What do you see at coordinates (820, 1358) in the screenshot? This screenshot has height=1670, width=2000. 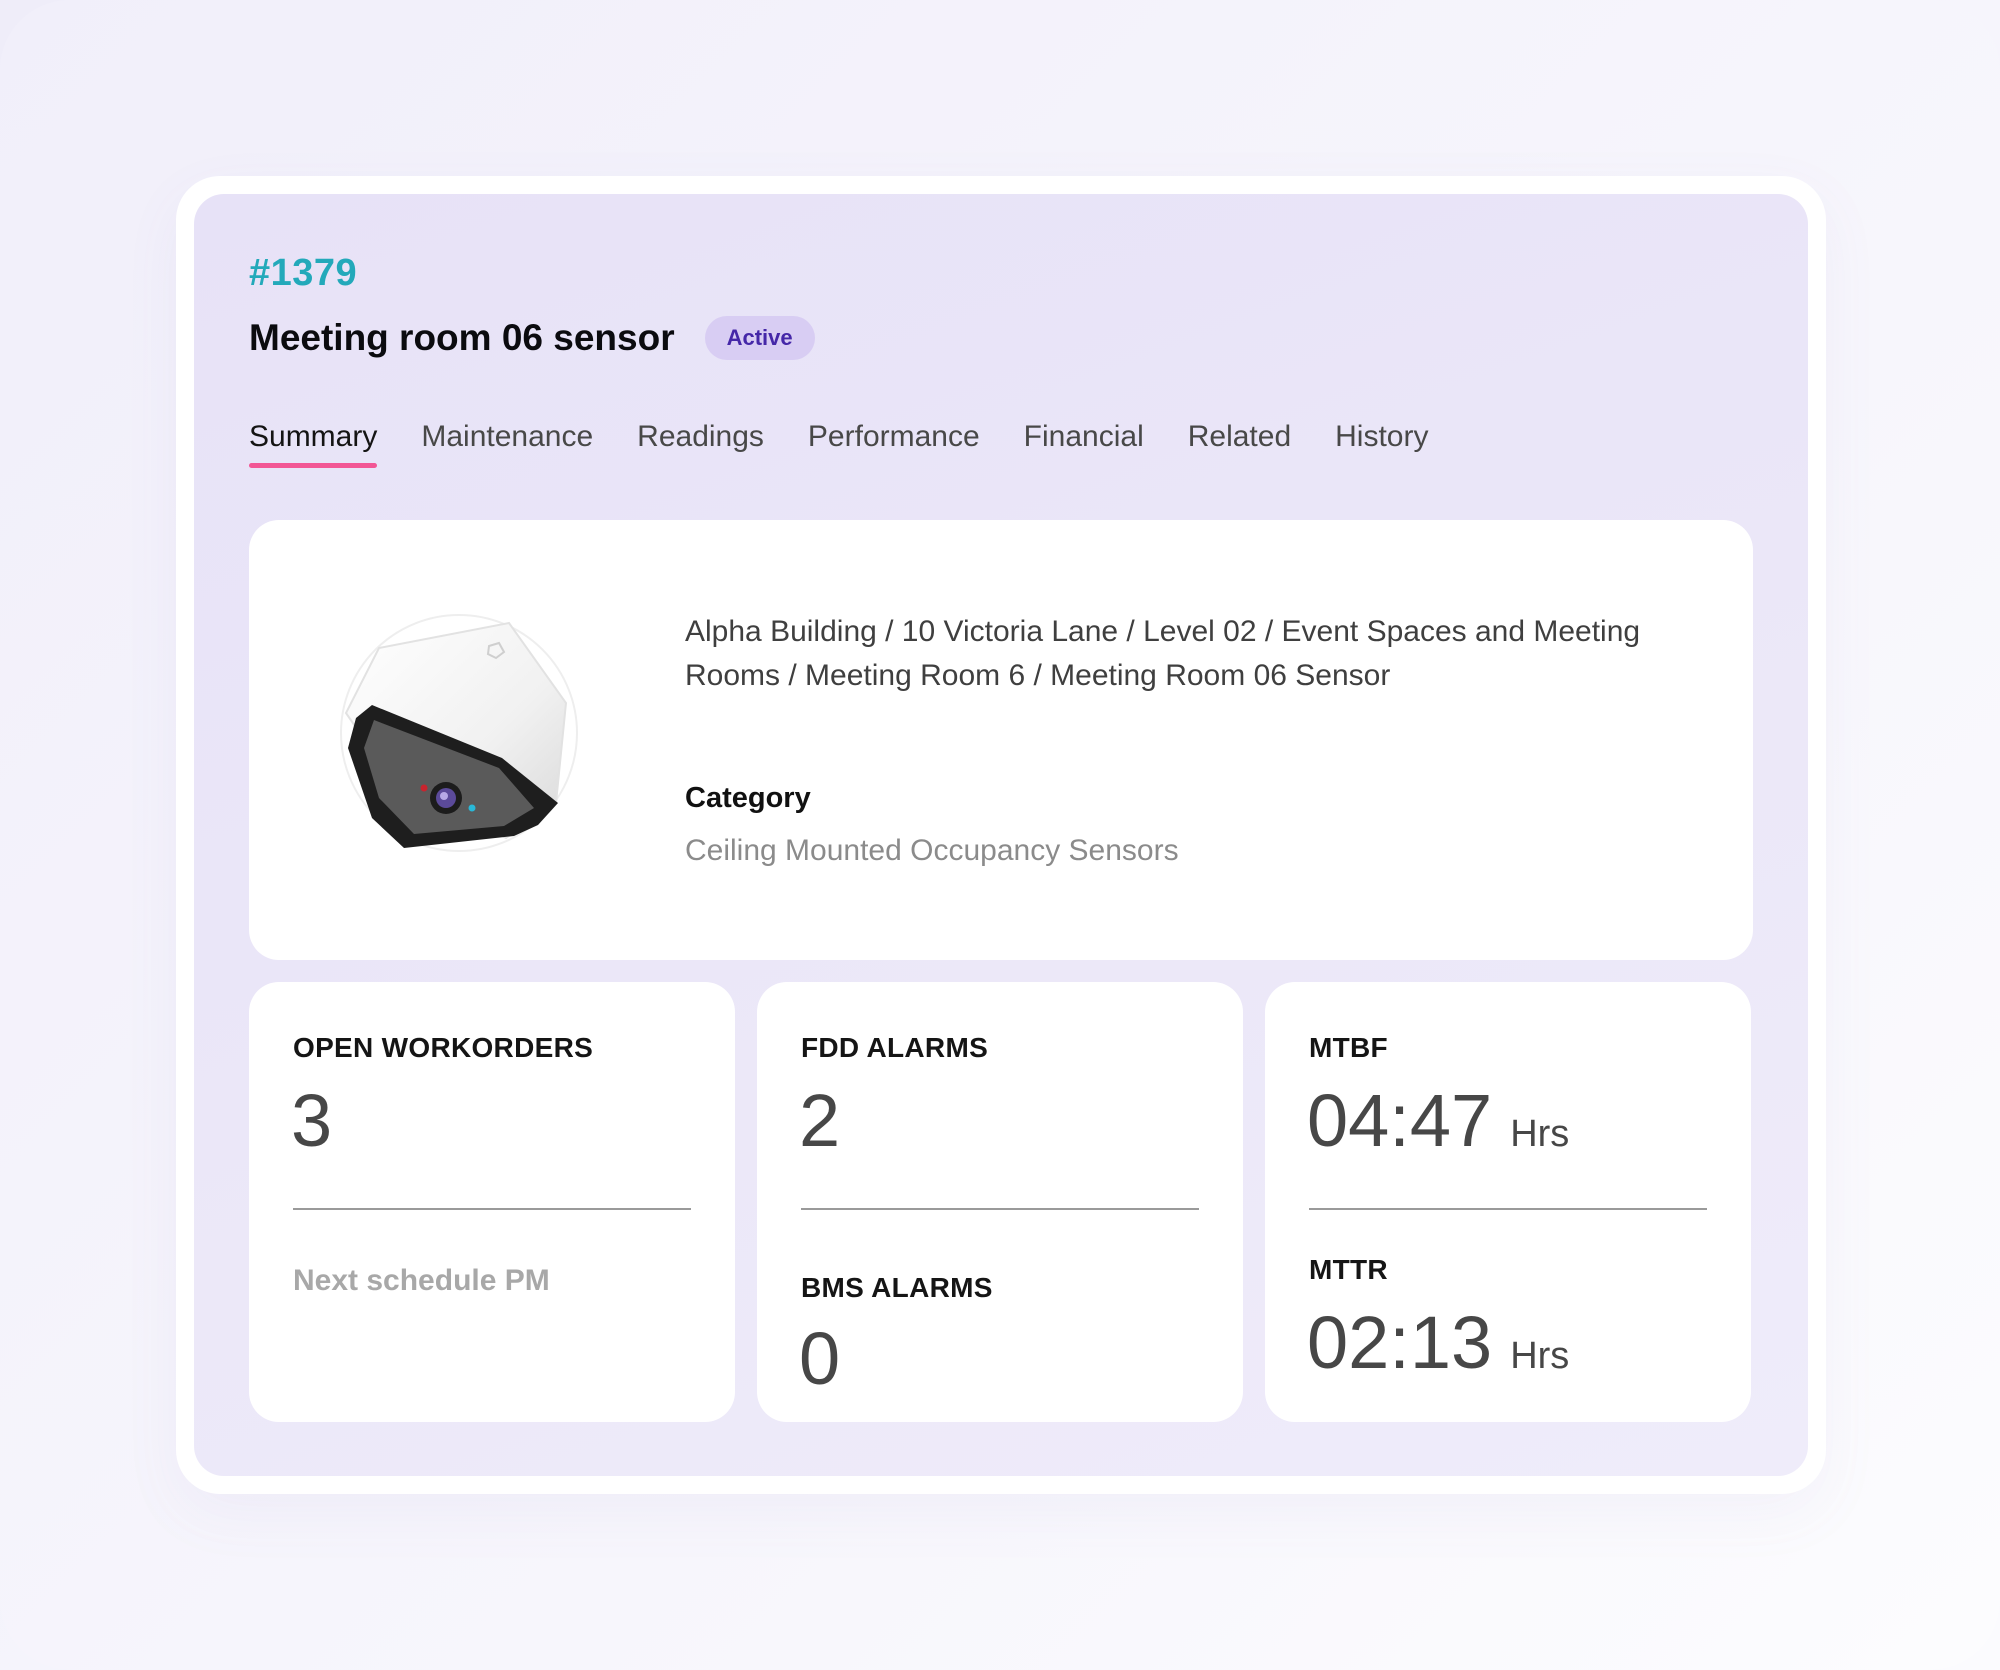 I see `bms-alarms-value: 0` at bounding box center [820, 1358].